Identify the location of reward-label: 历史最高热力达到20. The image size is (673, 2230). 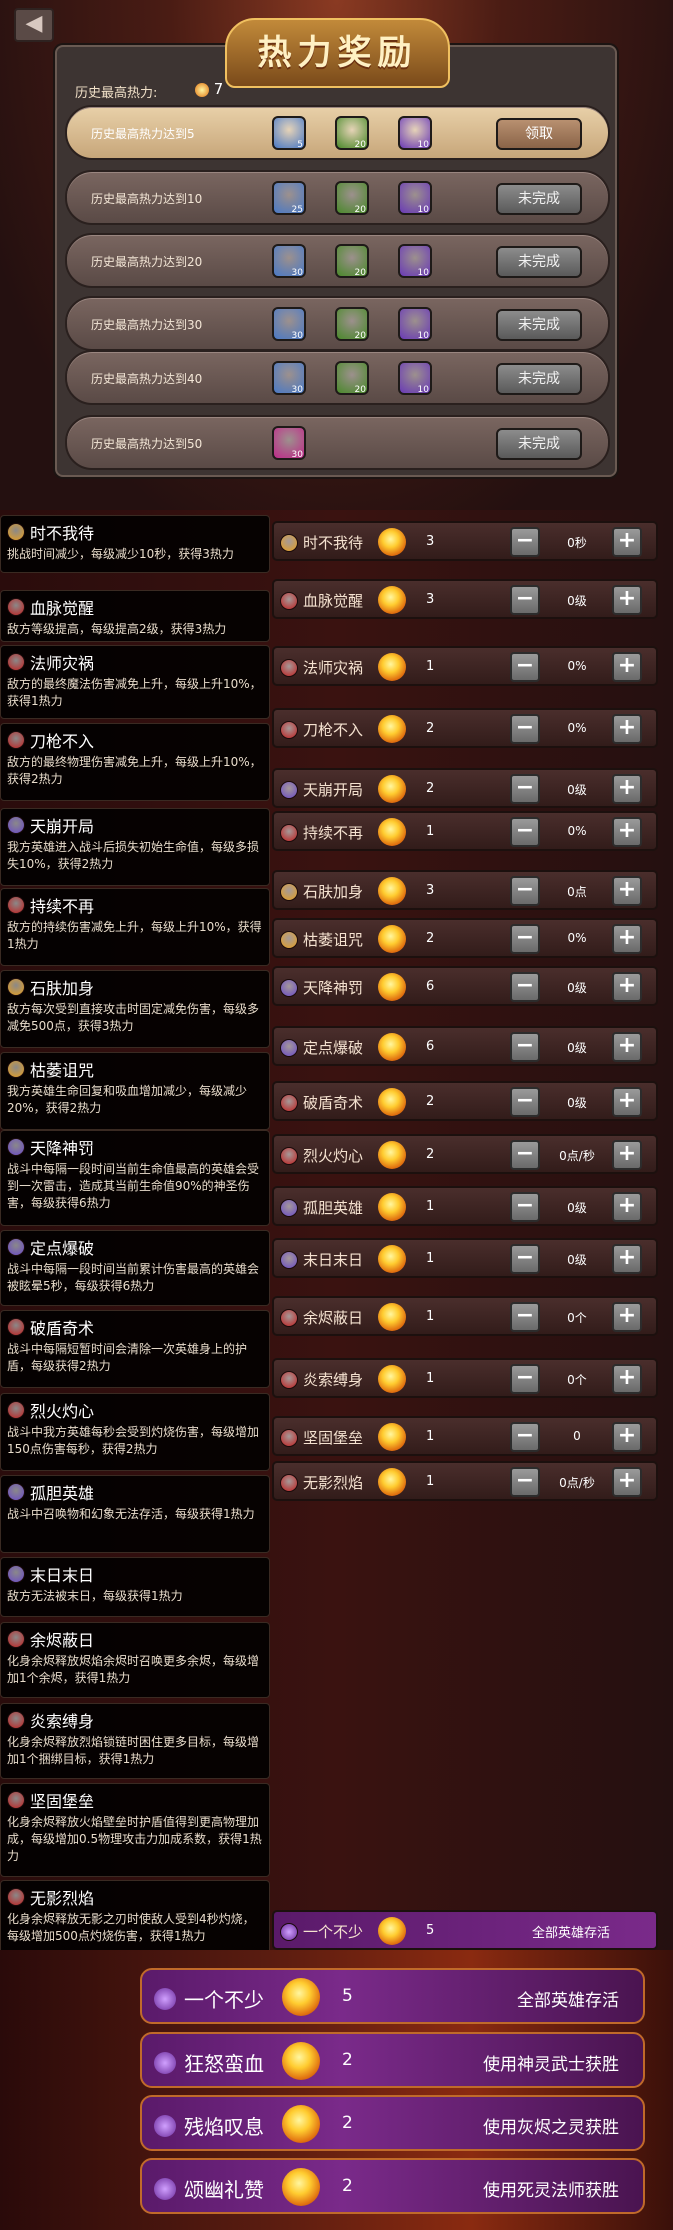
(147, 262).